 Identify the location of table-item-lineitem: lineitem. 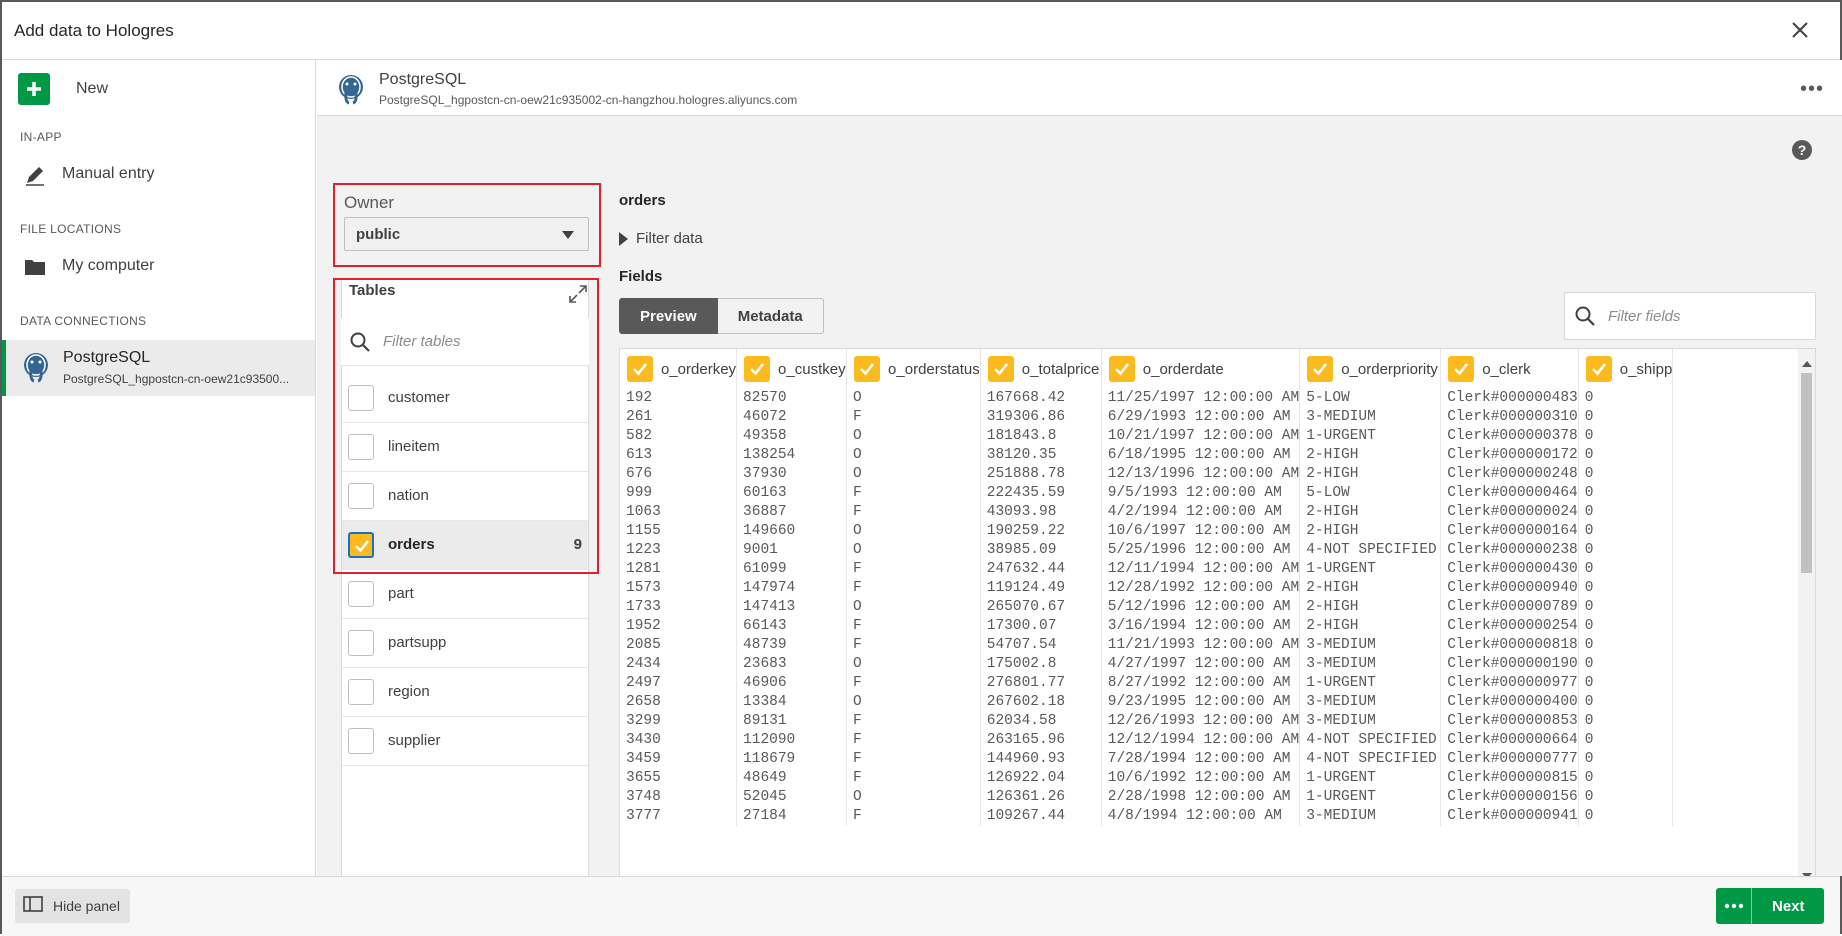
(465, 447).